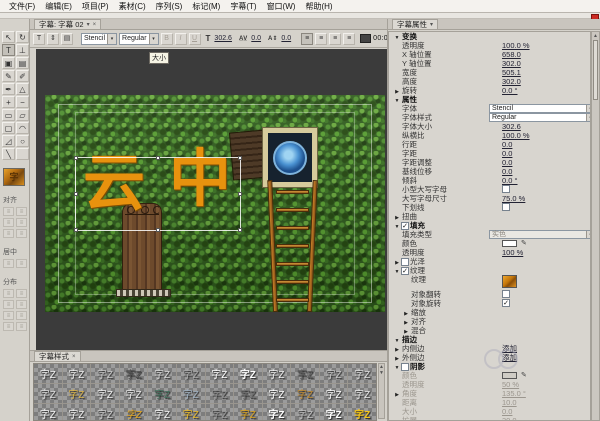  I want to click on menu-item: 文件(F), so click(22, 6).